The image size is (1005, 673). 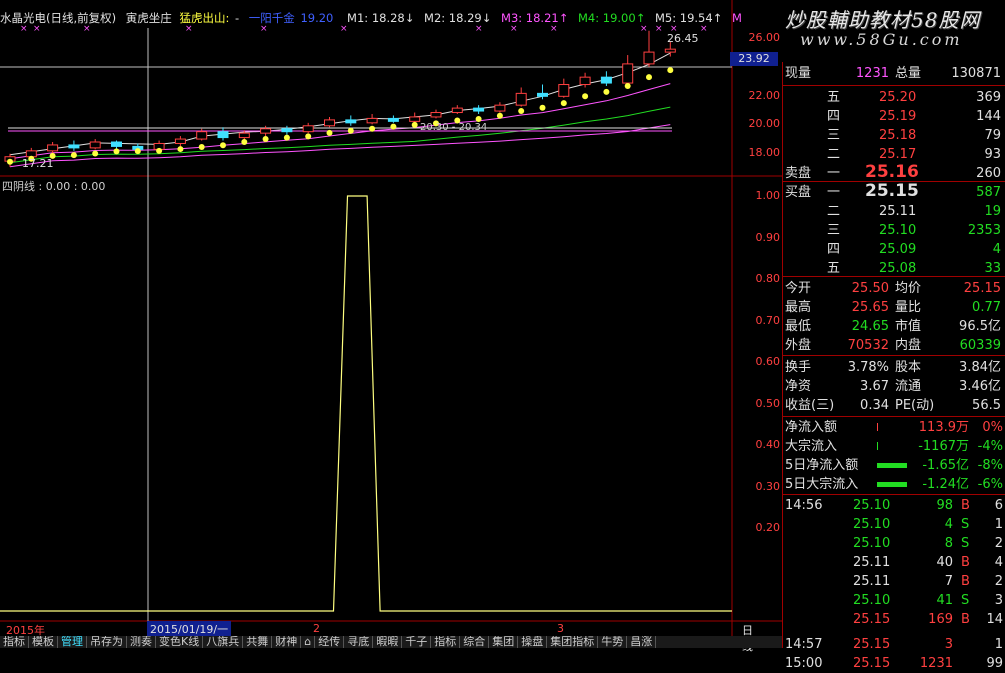 What do you see at coordinates (573, 642) in the screenshot?
I see `tab-18: 集团指标` at bounding box center [573, 642].